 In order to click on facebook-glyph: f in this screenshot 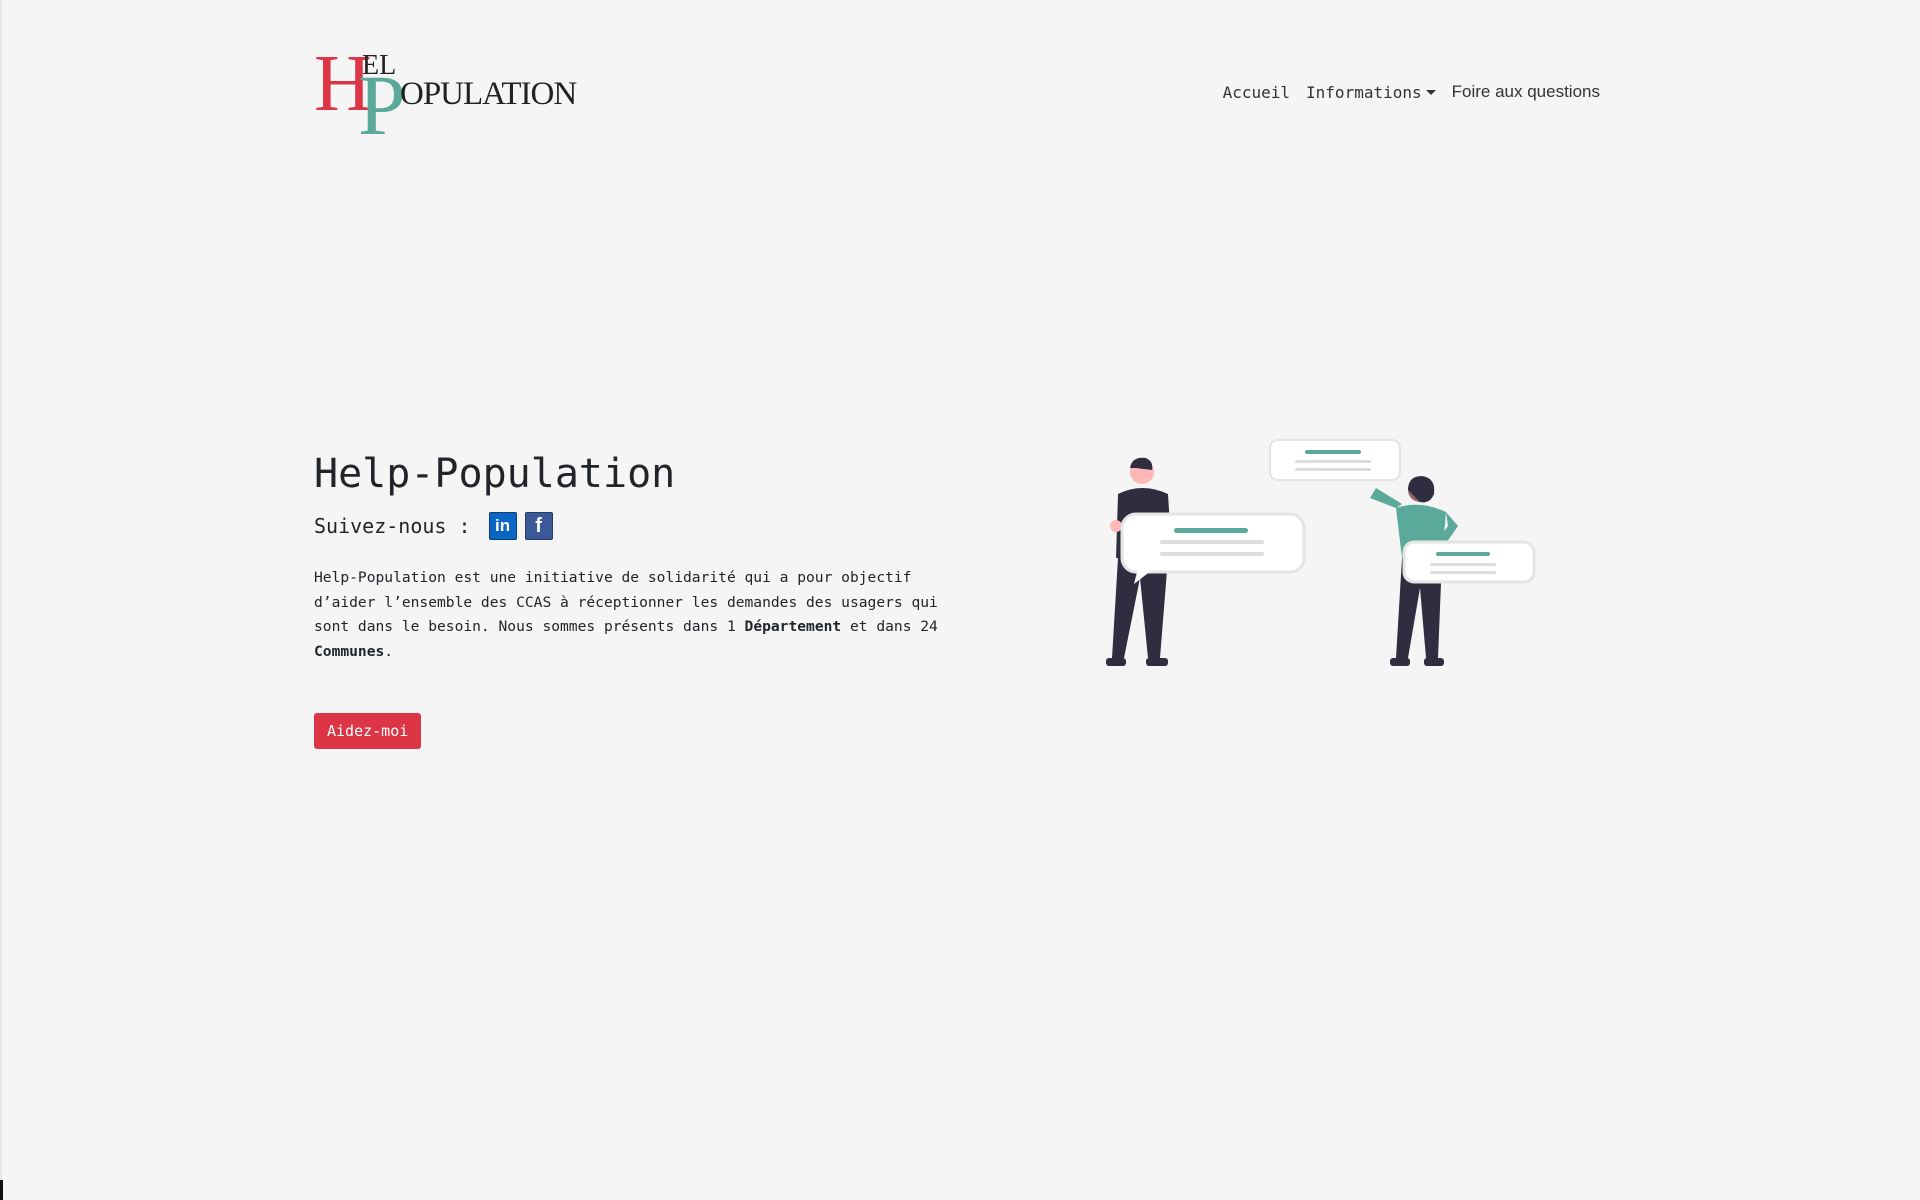, I will do `click(538, 525)`.